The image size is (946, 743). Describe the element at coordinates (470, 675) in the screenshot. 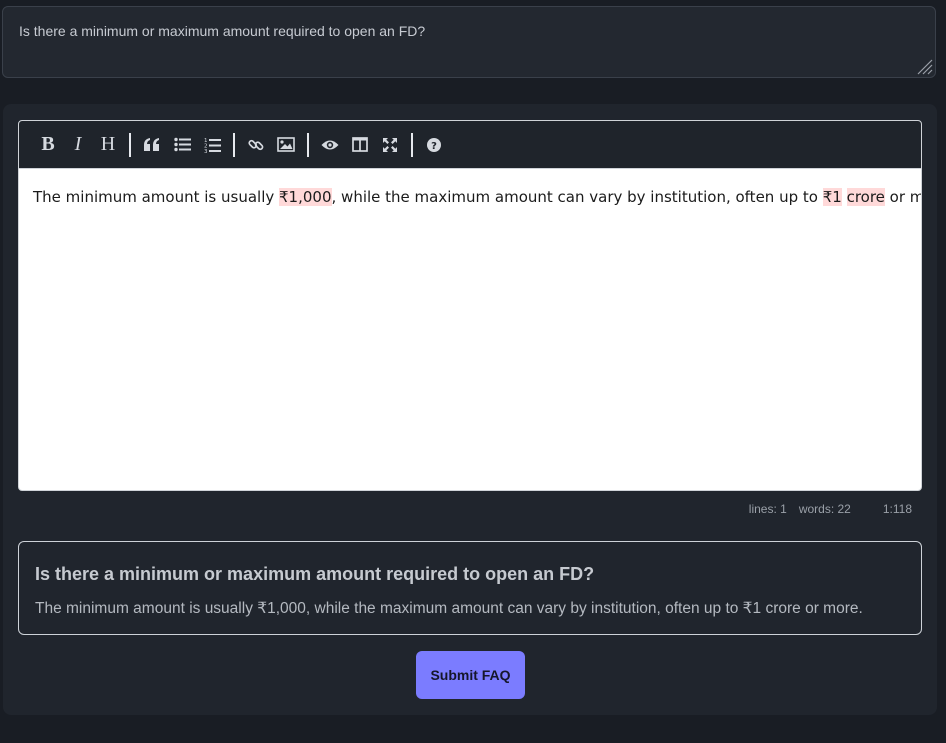

I see `submit-faq-button: Submit FAQ` at that location.